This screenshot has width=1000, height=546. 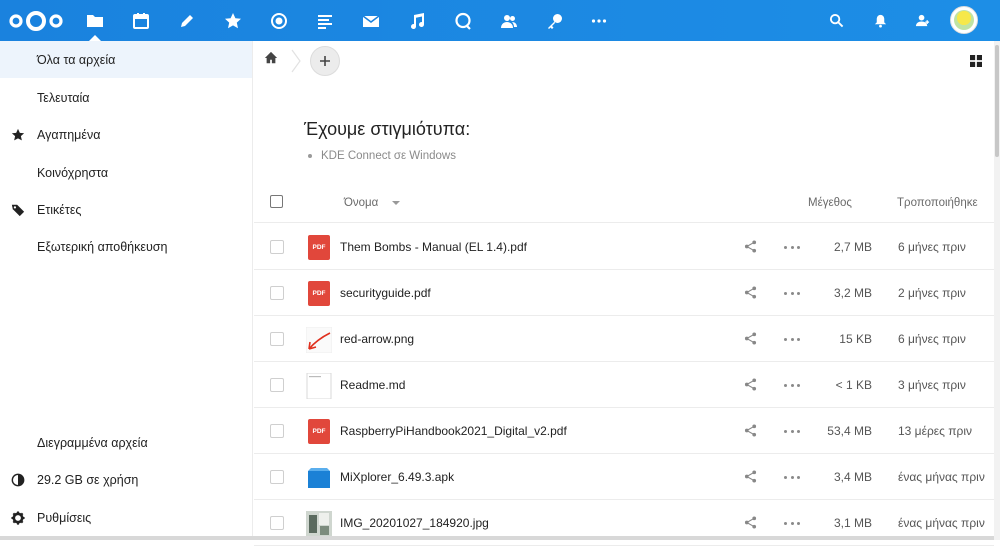 I want to click on files-app-icon, so click(x=95, y=20).